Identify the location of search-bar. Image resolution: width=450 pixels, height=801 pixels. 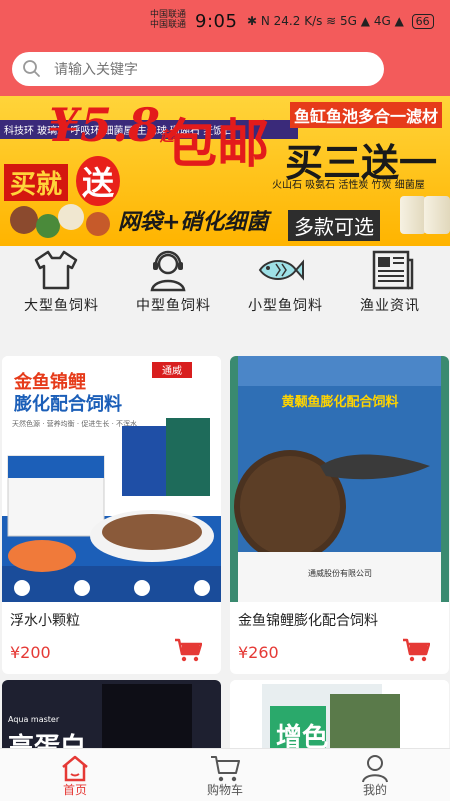
(198, 69).